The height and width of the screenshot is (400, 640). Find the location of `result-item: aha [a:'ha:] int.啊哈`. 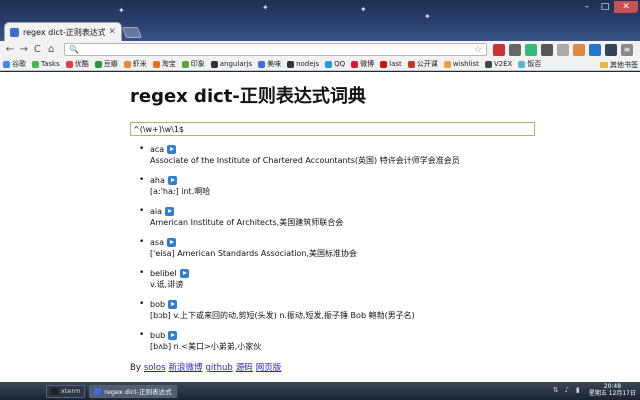

result-item: aha [a:'ha:] int.啊哈 is located at coordinates (339, 186).